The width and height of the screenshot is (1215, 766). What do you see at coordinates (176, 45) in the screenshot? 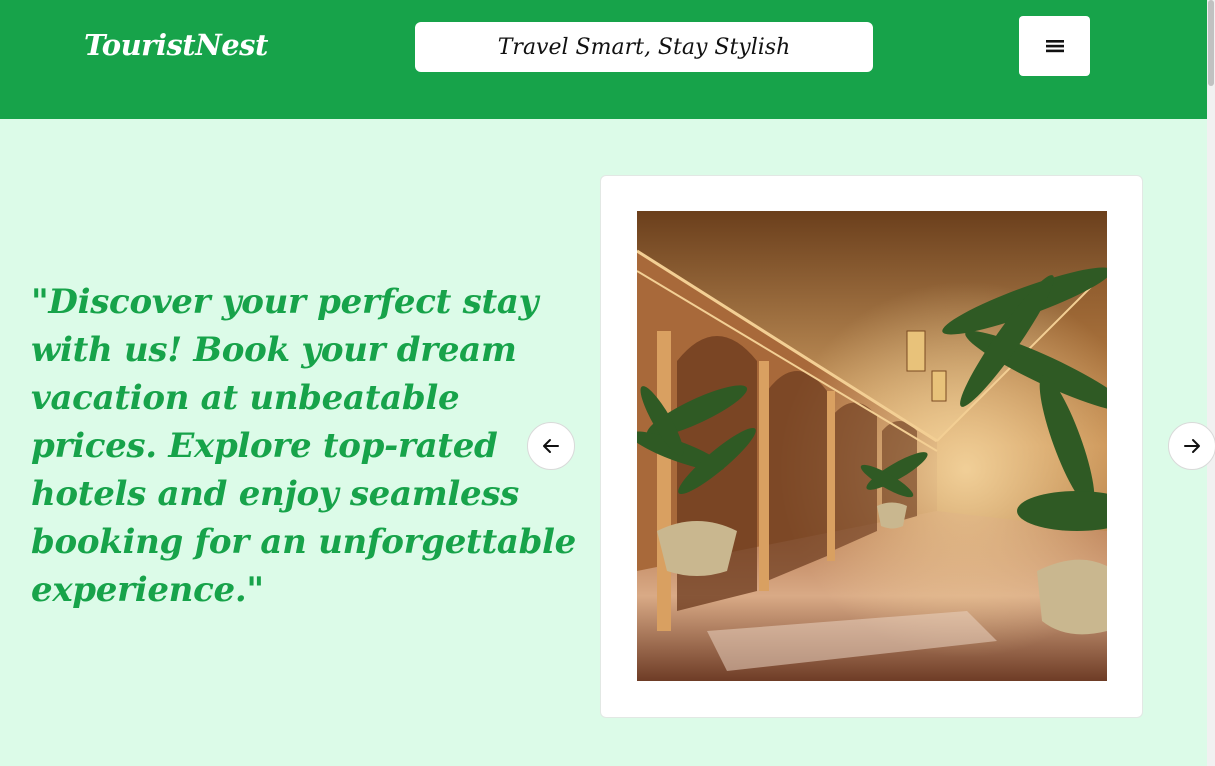
I see `brand-logo: TouristNest` at bounding box center [176, 45].